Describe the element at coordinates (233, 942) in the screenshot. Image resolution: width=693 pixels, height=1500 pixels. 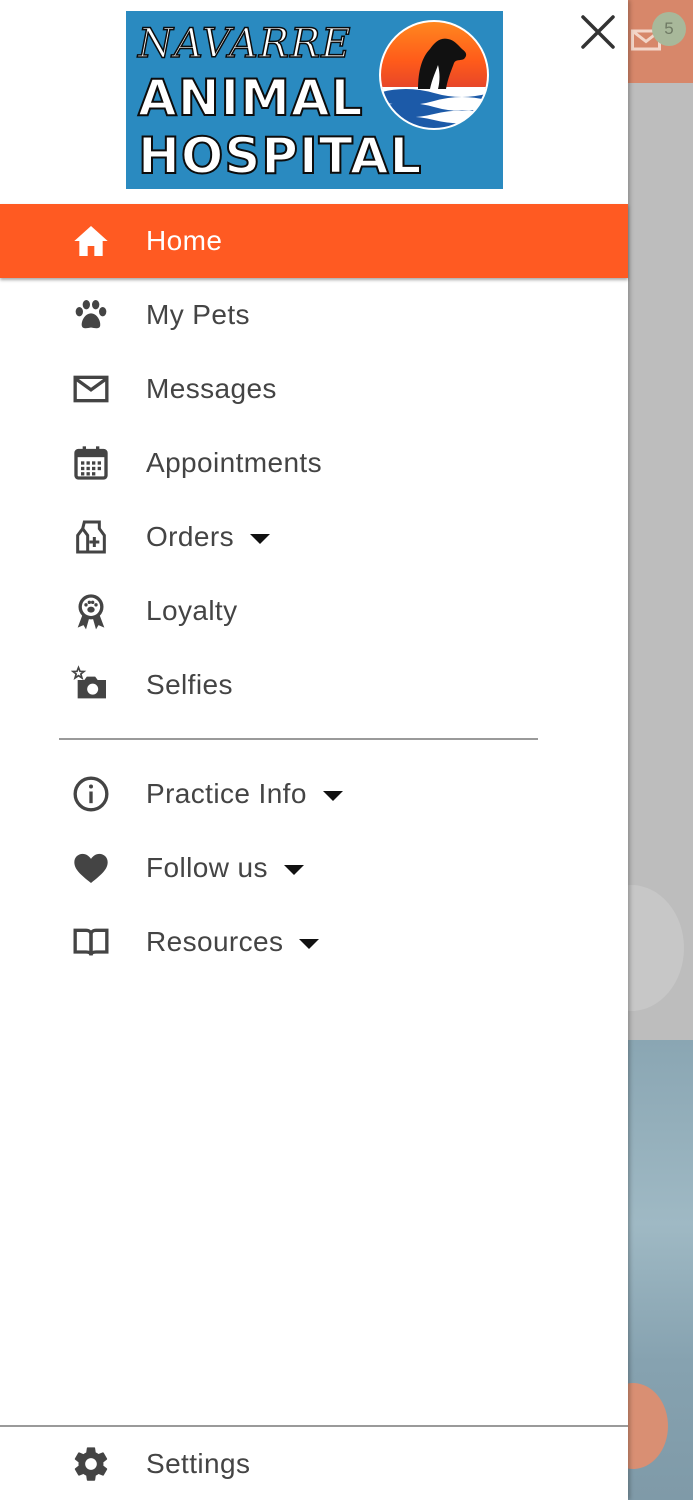
I see `menu-label-resources: Resources` at that location.